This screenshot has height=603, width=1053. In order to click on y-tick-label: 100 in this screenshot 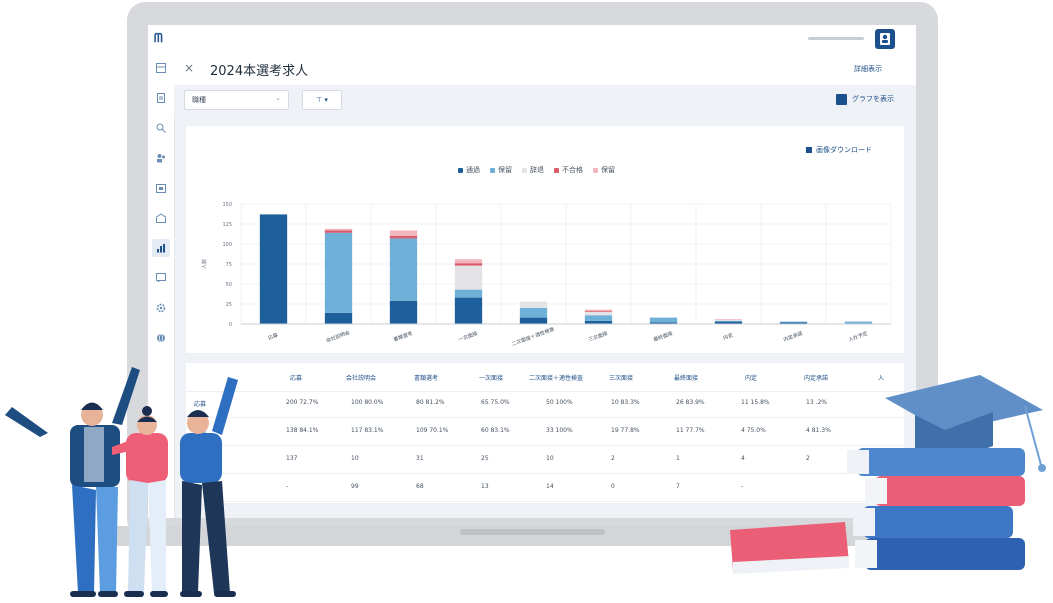, I will do `click(227, 245)`.